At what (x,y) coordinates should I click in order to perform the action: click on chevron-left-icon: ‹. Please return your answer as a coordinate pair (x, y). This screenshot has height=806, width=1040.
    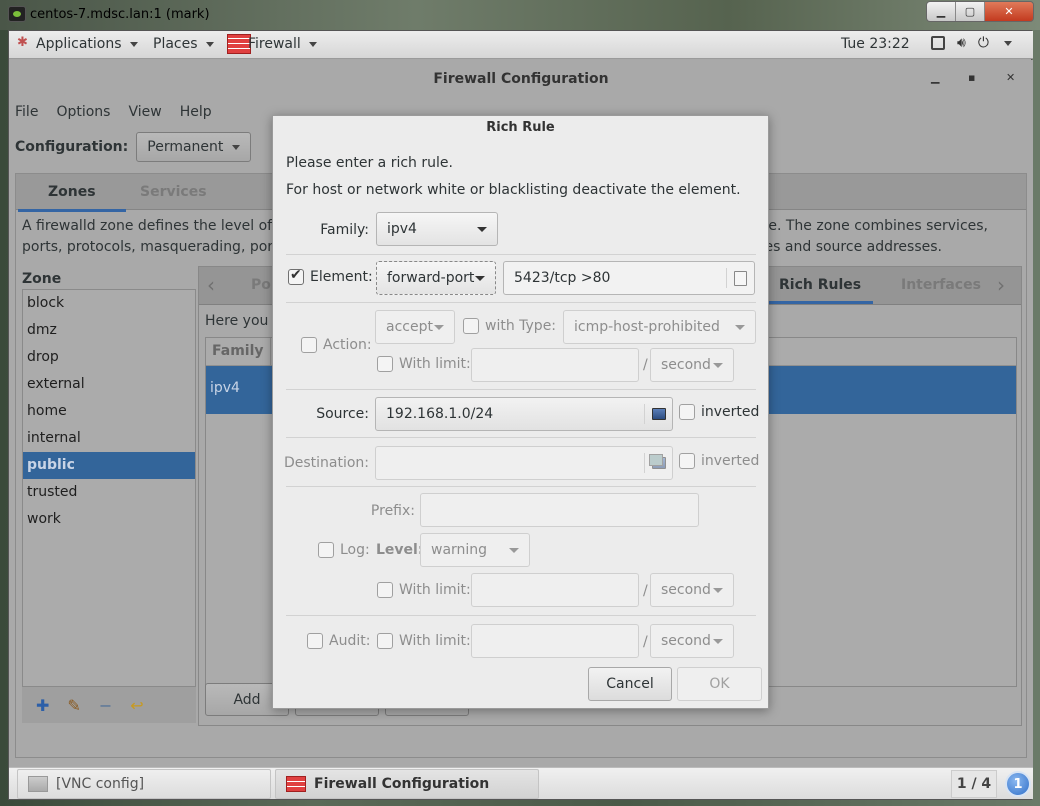
    Looking at the image, I should click on (211, 285).